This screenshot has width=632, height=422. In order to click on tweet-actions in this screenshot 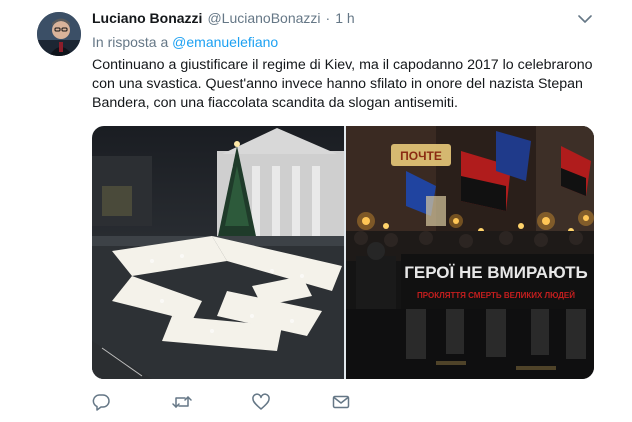, I will do `click(252, 402)`.